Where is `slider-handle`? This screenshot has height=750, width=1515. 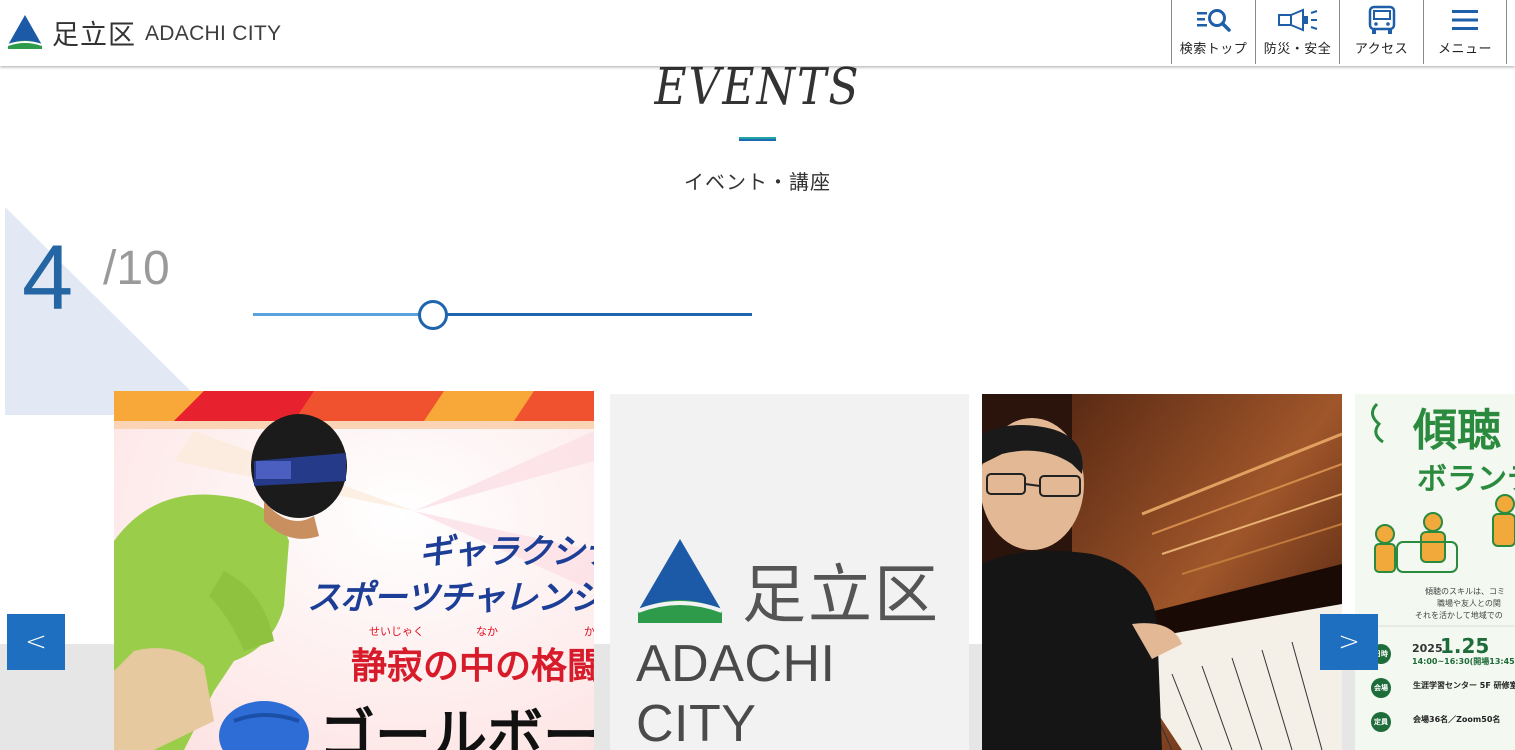
slider-handle is located at coordinates (432, 315).